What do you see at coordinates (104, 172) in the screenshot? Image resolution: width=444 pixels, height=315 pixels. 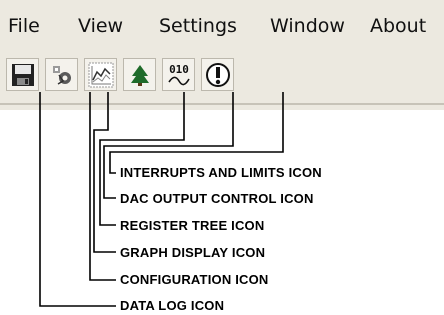 I see `leader-graph-display` at bounding box center [104, 172].